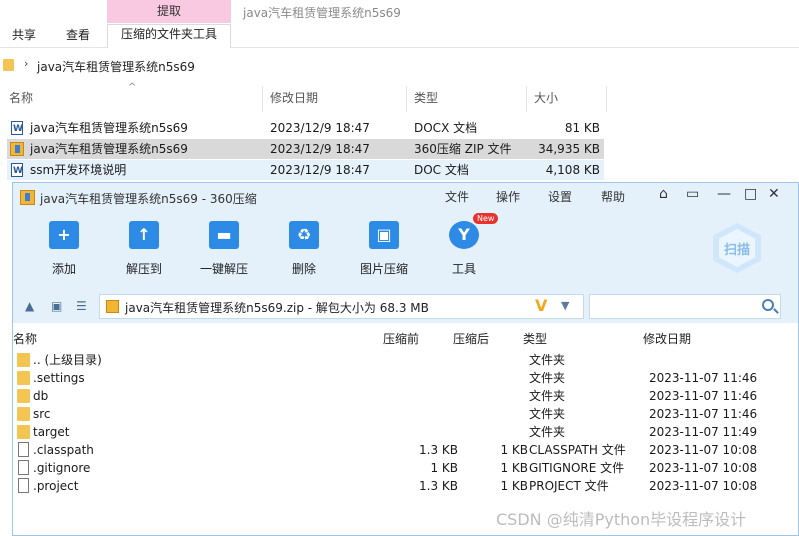 The height and width of the screenshot is (536, 799). I want to click on zip-column-after: 压缩后, so click(471, 338).